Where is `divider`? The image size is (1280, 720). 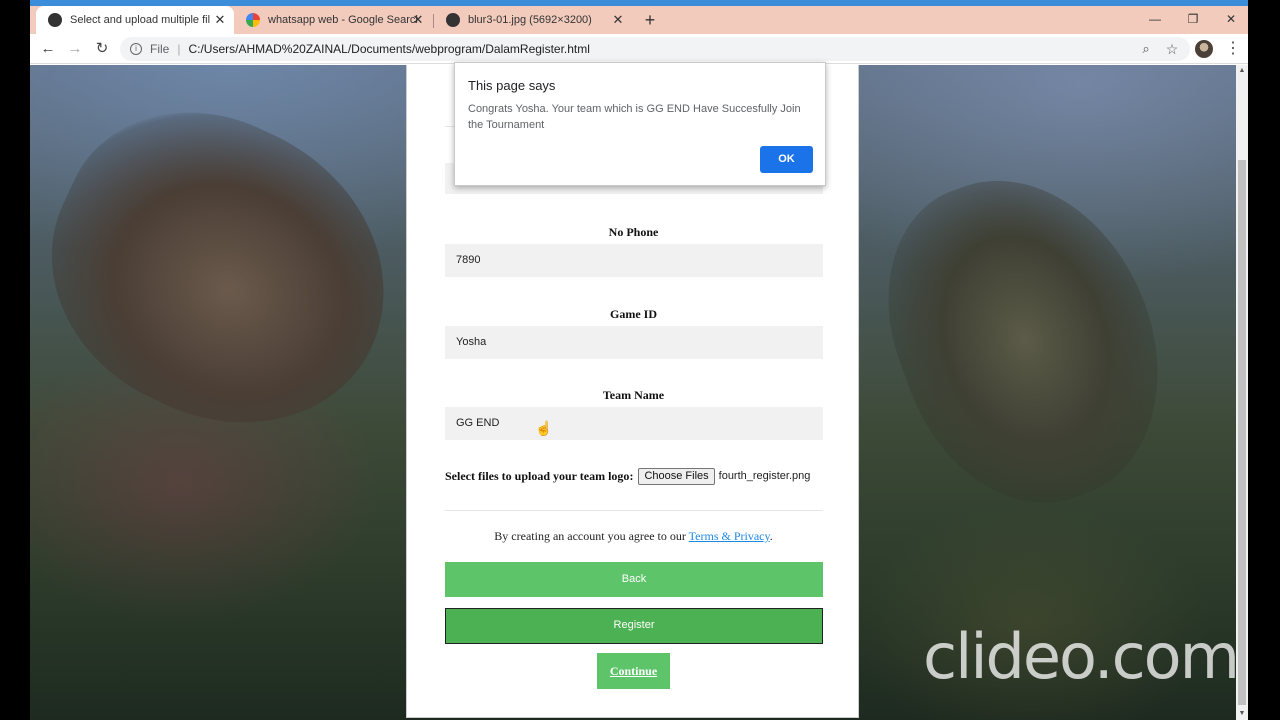
divider is located at coordinates (634, 510).